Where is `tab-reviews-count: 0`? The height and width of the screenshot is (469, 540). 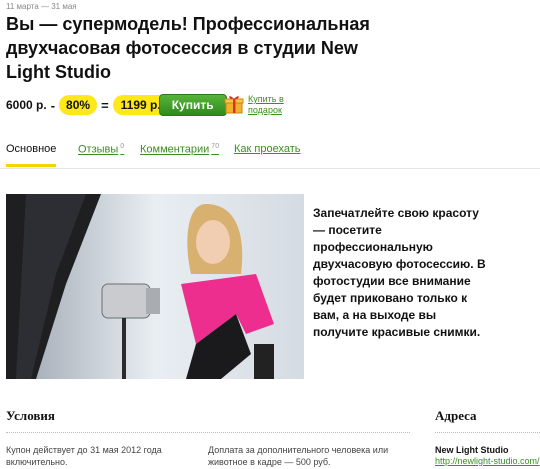
tab-reviews-count: 0 is located at coordinates (122, 146).